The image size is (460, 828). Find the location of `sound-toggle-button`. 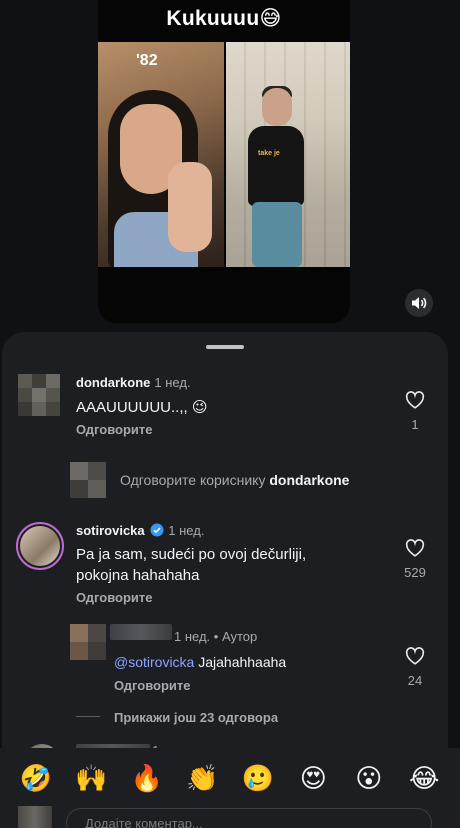

sound-toggle-button is located at coordinates (419, 303).